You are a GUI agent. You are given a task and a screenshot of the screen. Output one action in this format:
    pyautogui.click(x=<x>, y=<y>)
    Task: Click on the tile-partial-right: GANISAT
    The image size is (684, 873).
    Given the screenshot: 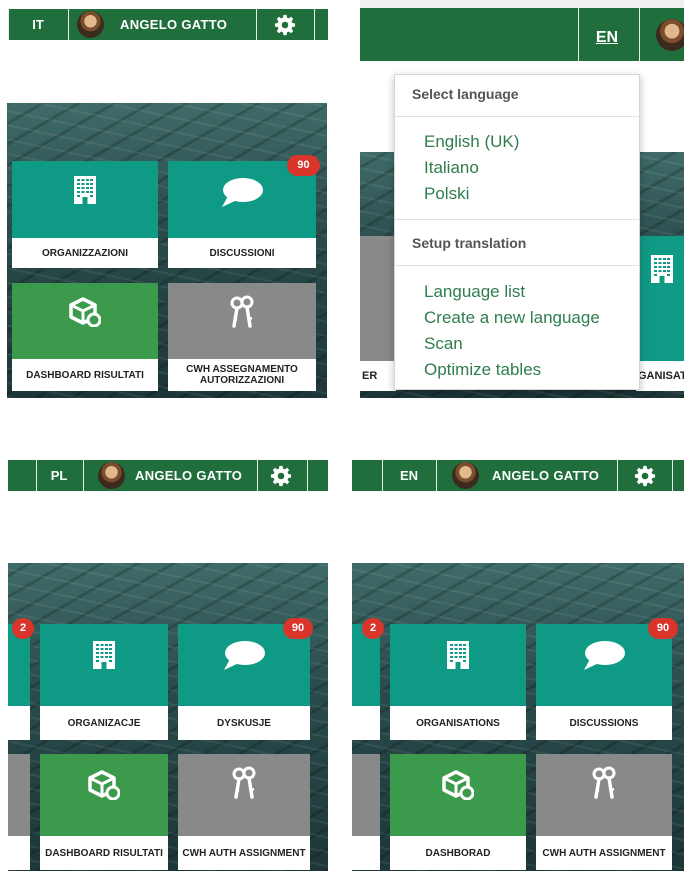 What is the action you would take?
    pyautogui.click(x=660, y=313)
    